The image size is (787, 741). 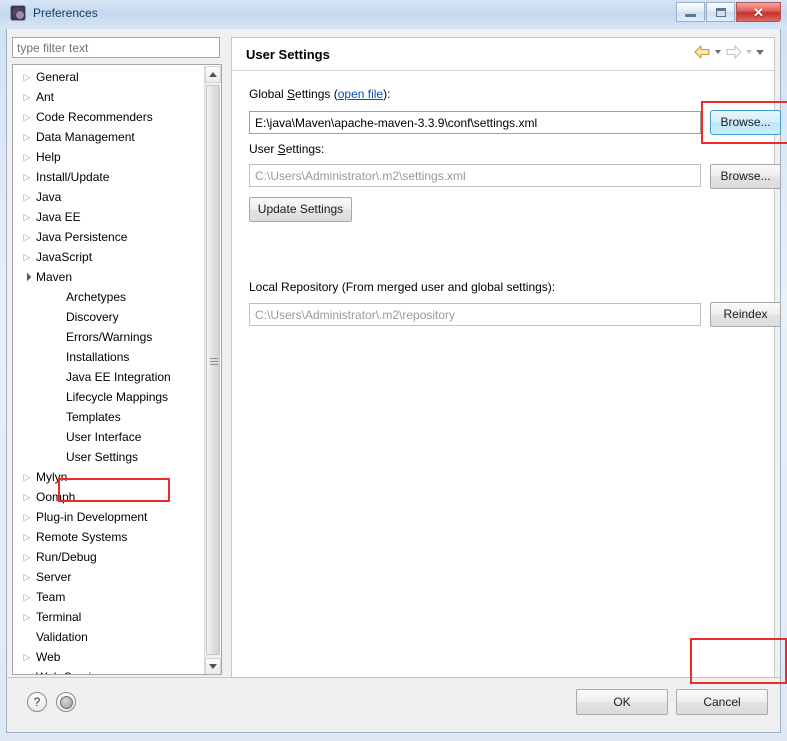 I want to click on sidebar-item-installations: Installations, so click(x=109, y=357).